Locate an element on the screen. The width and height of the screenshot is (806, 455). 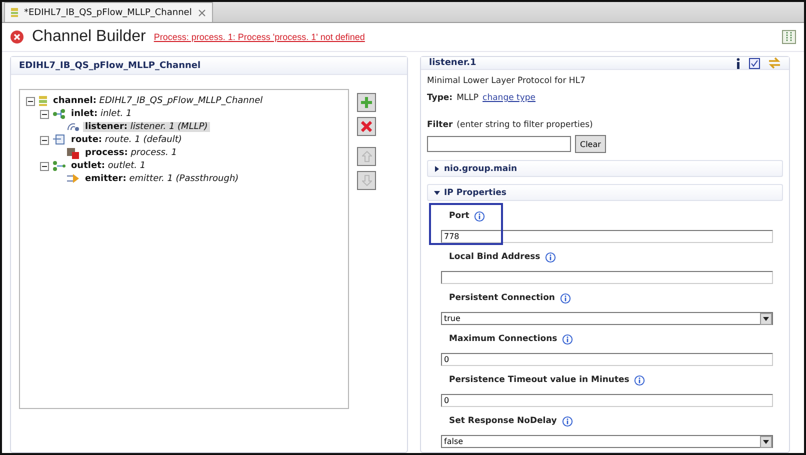
down-arrow-icon is located at coordinates (367, 180).